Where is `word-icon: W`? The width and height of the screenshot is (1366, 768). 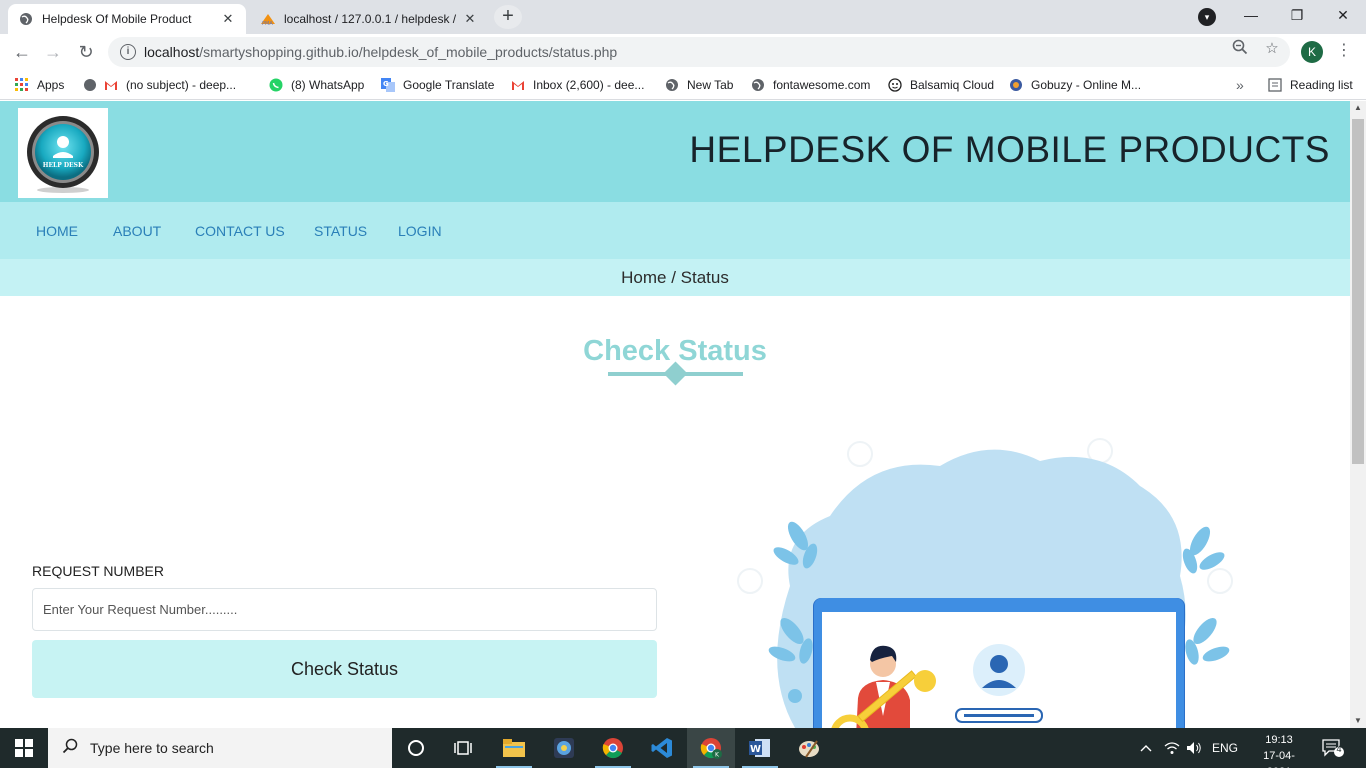
word-icon: W is located at coordinates (760, 748).